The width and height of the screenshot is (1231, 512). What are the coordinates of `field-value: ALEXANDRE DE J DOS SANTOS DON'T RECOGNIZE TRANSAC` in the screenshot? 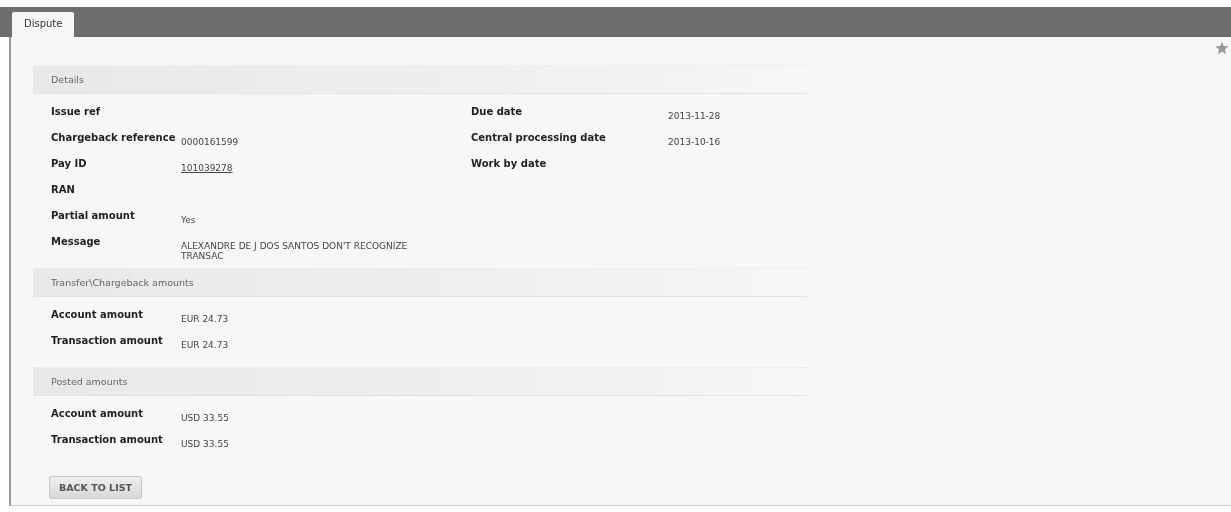 It's located at (295, 251).